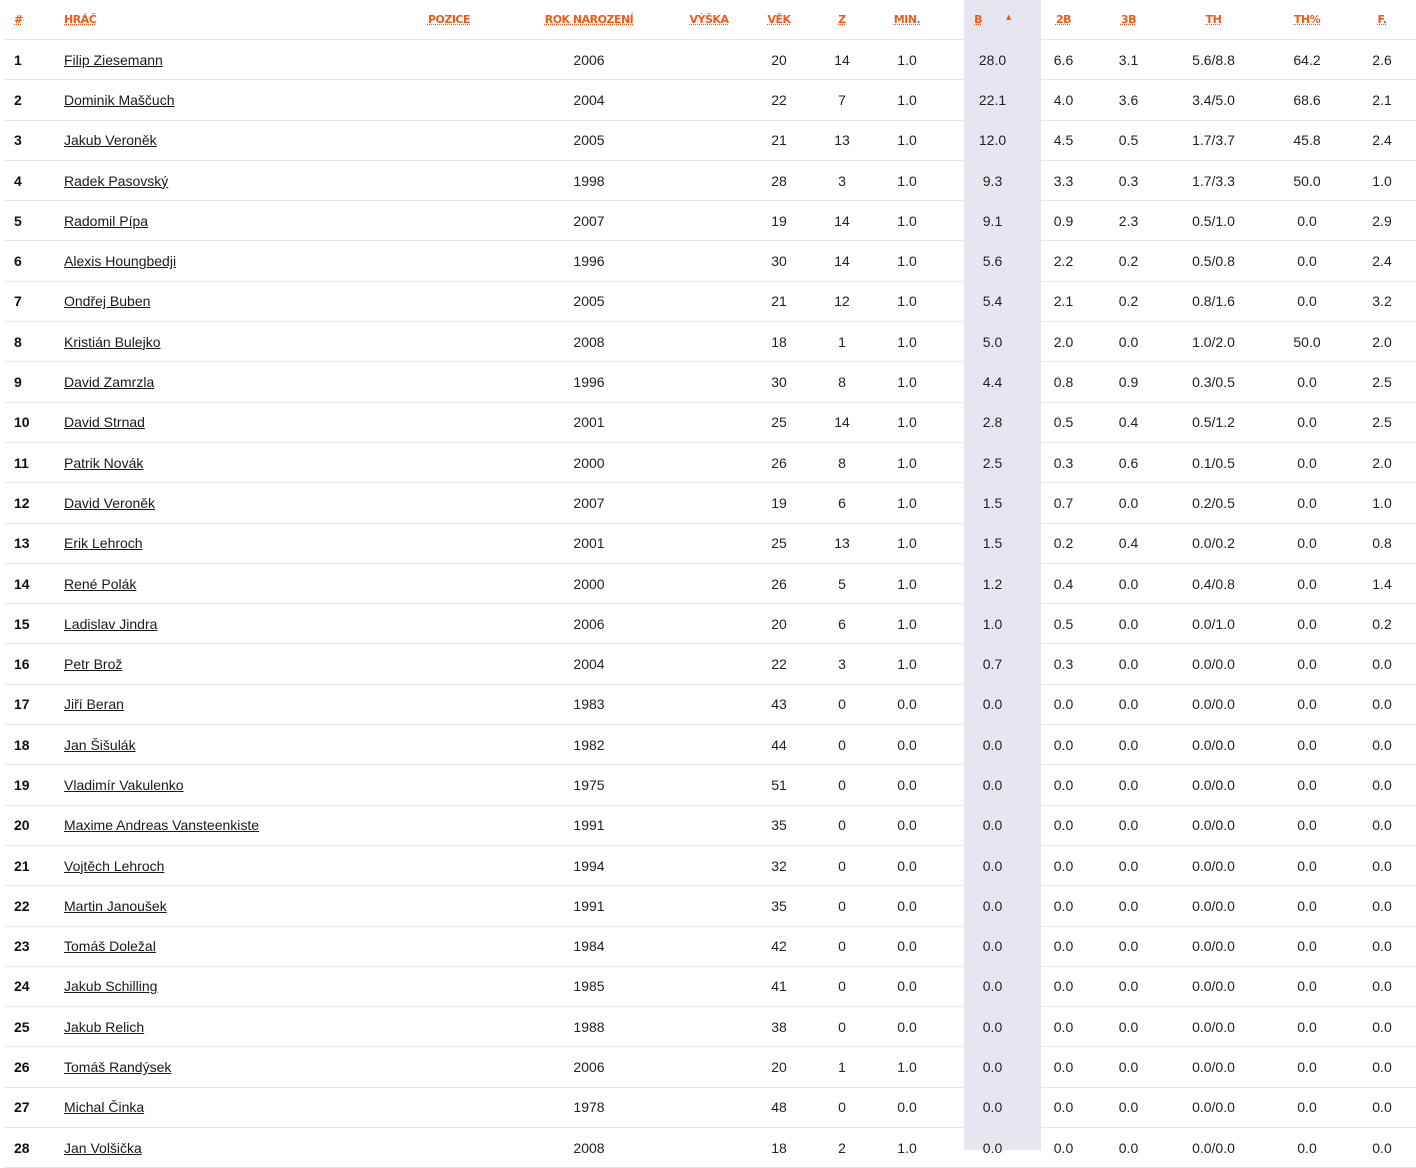 The height and width of the screenshot is (1168, 1416). I want to click on free-throws-cell: 0.0/0.0, so click(1213, 664).